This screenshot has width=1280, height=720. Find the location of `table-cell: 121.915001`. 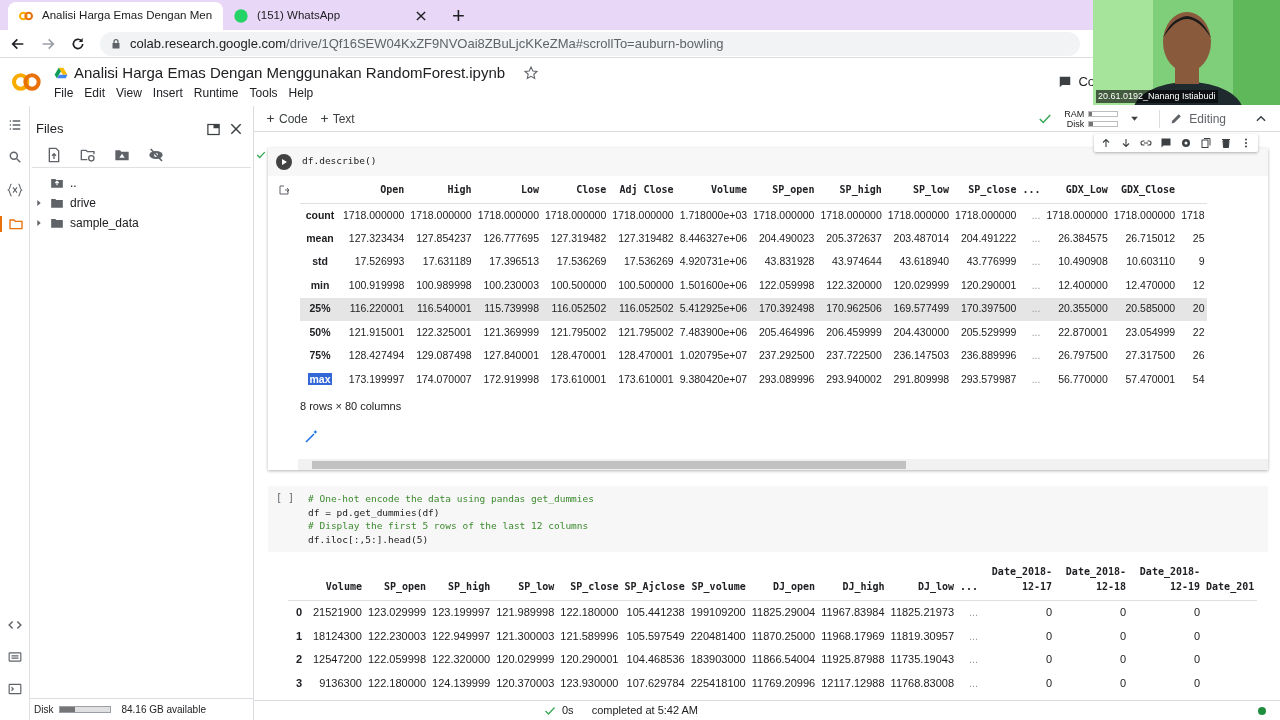

table-cell: 121.915001 is located at coordinates (374, 333).